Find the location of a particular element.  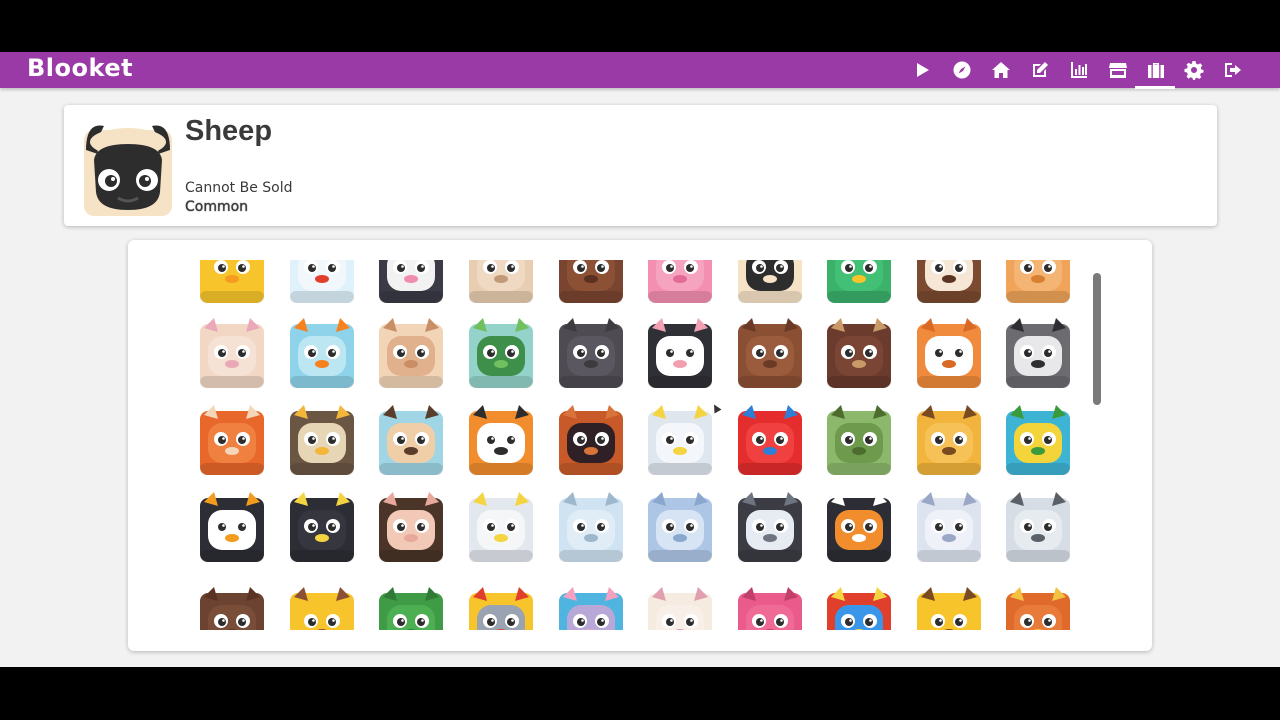

blook-polar-bear is located at coordinates (591, 527).